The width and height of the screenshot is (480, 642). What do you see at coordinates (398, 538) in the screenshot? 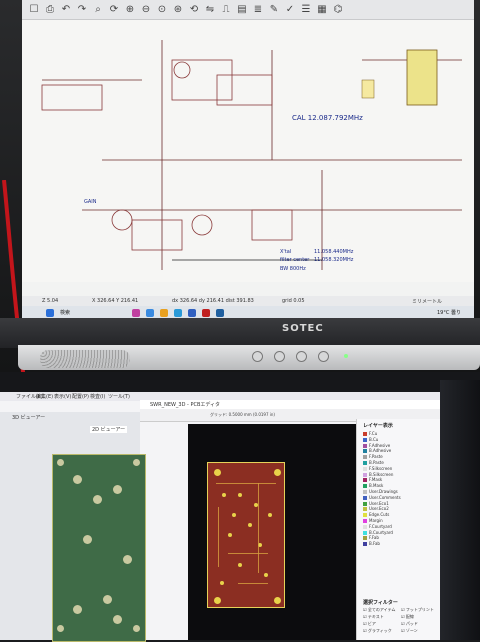
I see `layer-row: F.Fab` at bounding box center [398, 538].